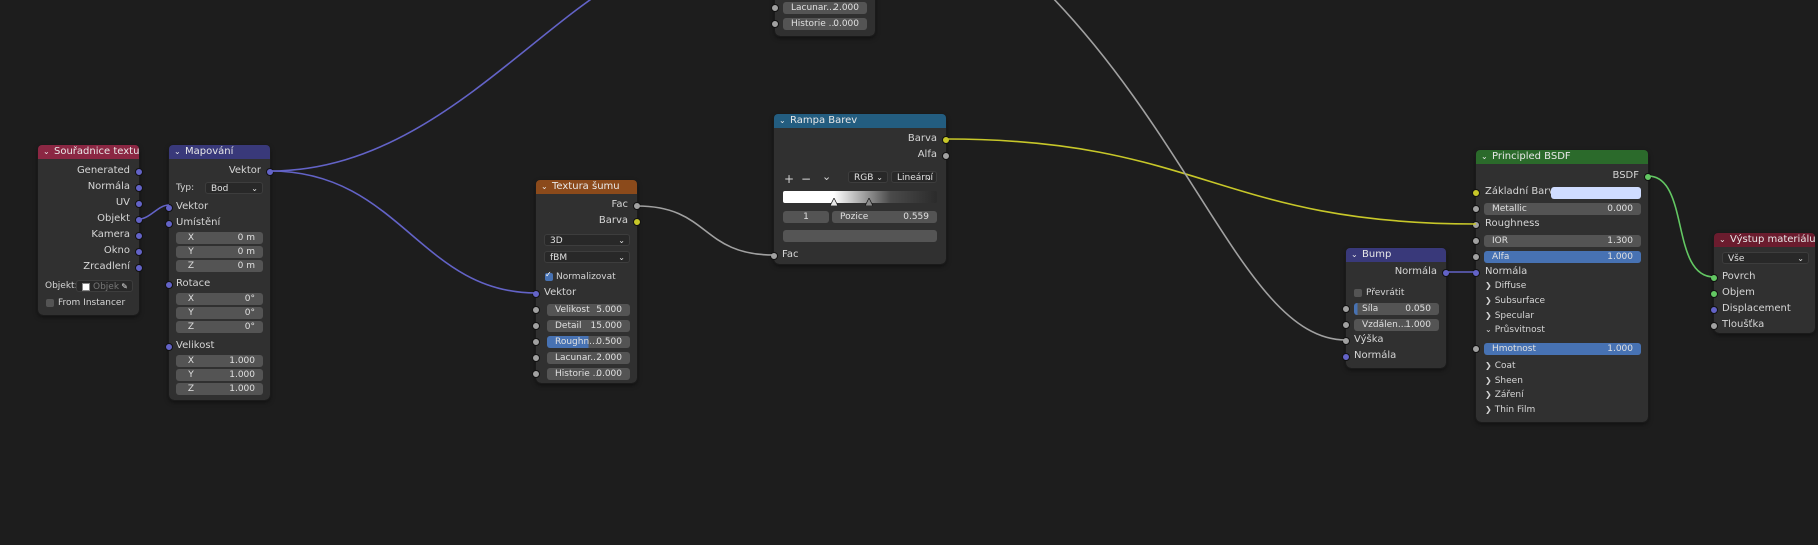 Image resolution: width=1818 pixels, height=545 pixels. I want to click on fac-output-socket, so click(637, 206).